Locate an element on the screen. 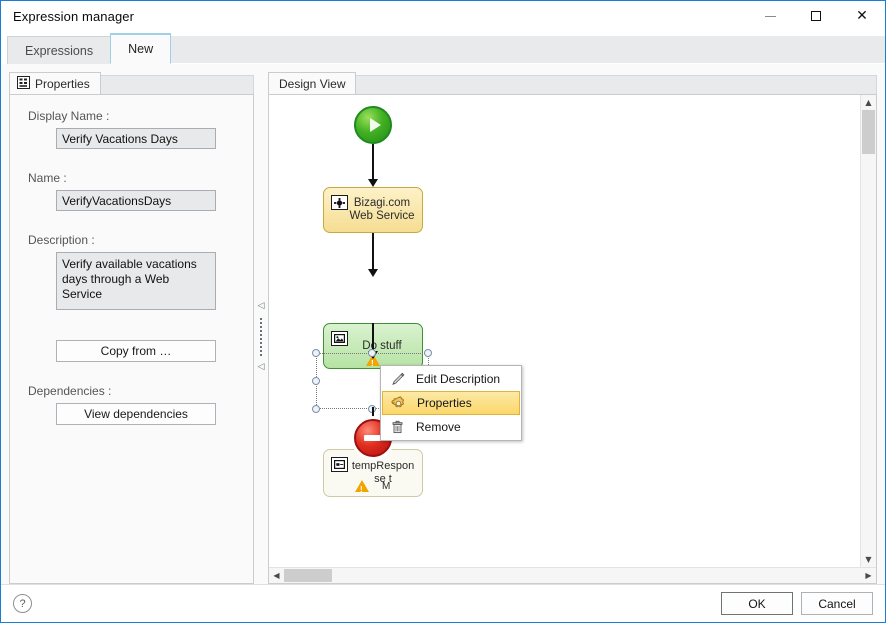 Image resolution: width=886 pixels, height=623 pixels. name-input is located at coordinates (136, 200).